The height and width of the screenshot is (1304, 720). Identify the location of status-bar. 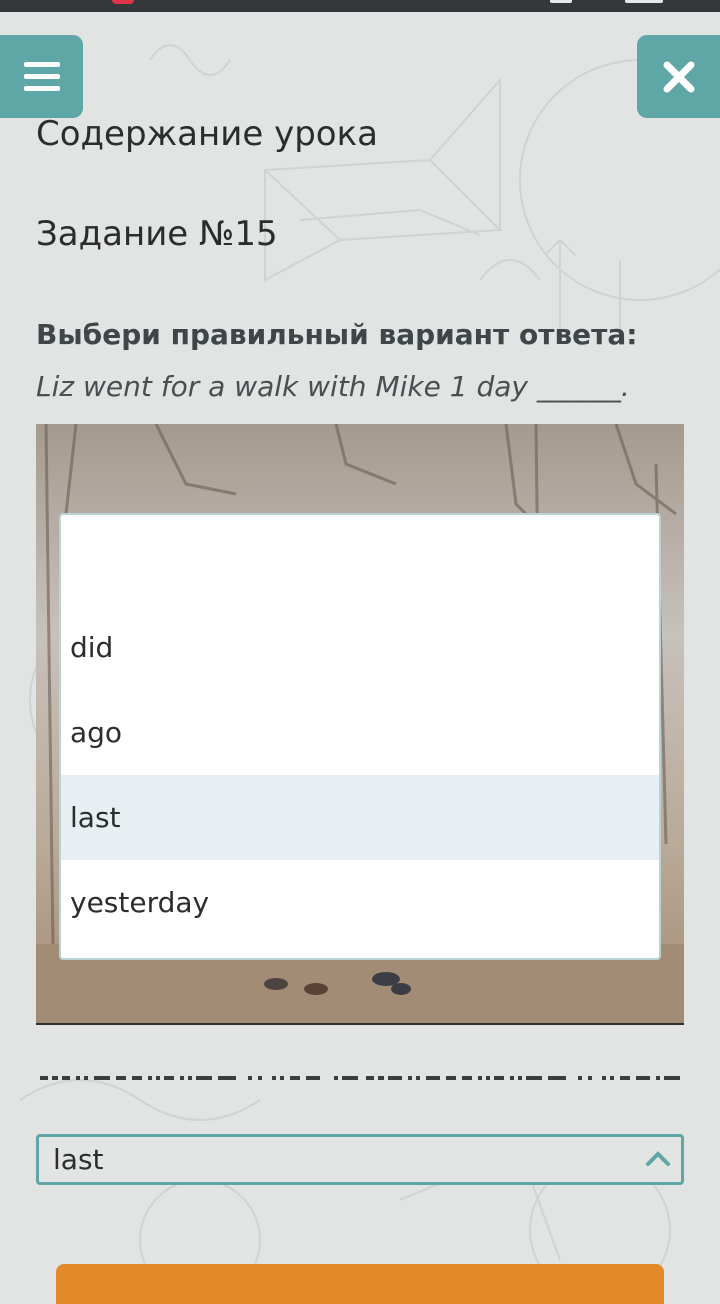
(360, 6).